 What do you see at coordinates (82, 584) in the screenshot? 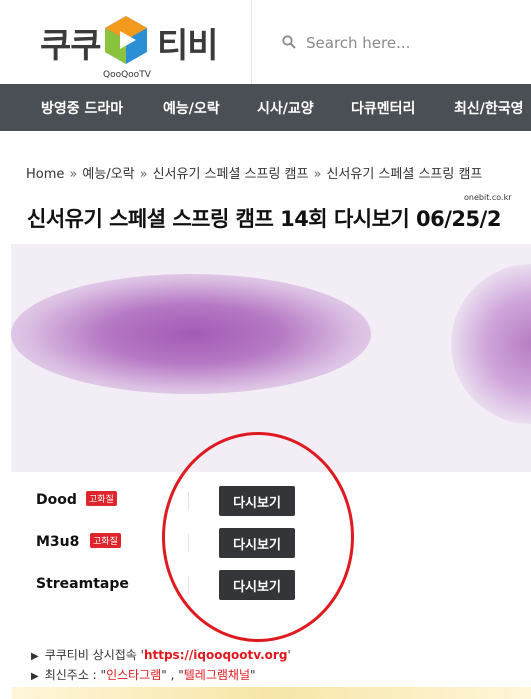
I see `server-name: Streamtape` at bounding box center [82, 584].